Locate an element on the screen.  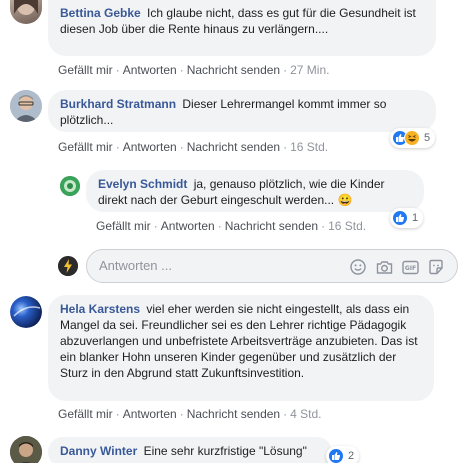
svg-text: GIF is located at coordinates (409, 268).